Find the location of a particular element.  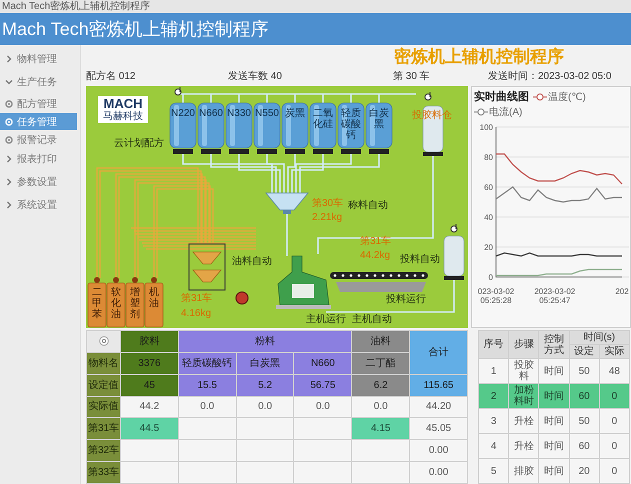

table-cell: 白炭黑 is located at coordinates (265, 363).